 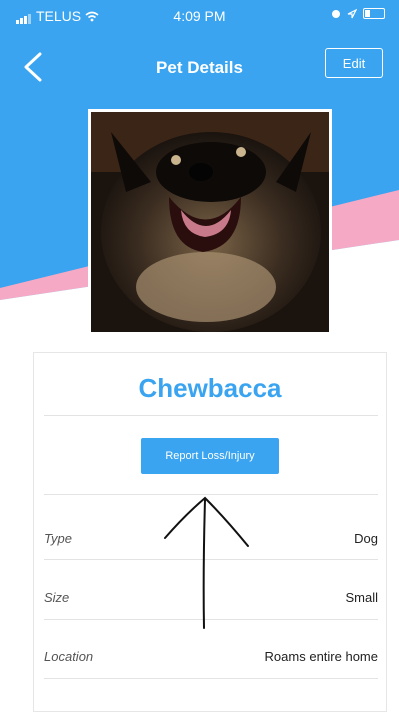 I want to click on status-bar: TELUS 4:09 PM, so click(x=199, y=15).